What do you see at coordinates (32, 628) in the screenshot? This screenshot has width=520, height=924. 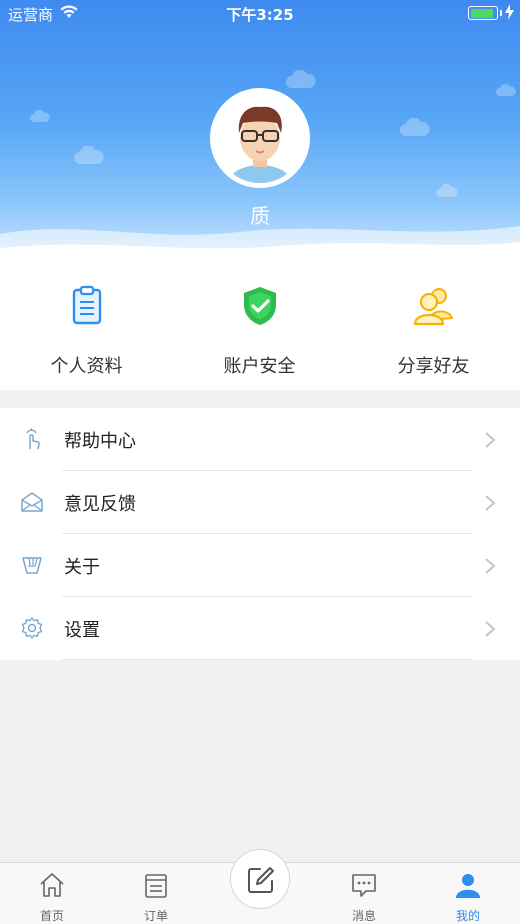 I see `gear-icon` at bounding box center [32, 628].